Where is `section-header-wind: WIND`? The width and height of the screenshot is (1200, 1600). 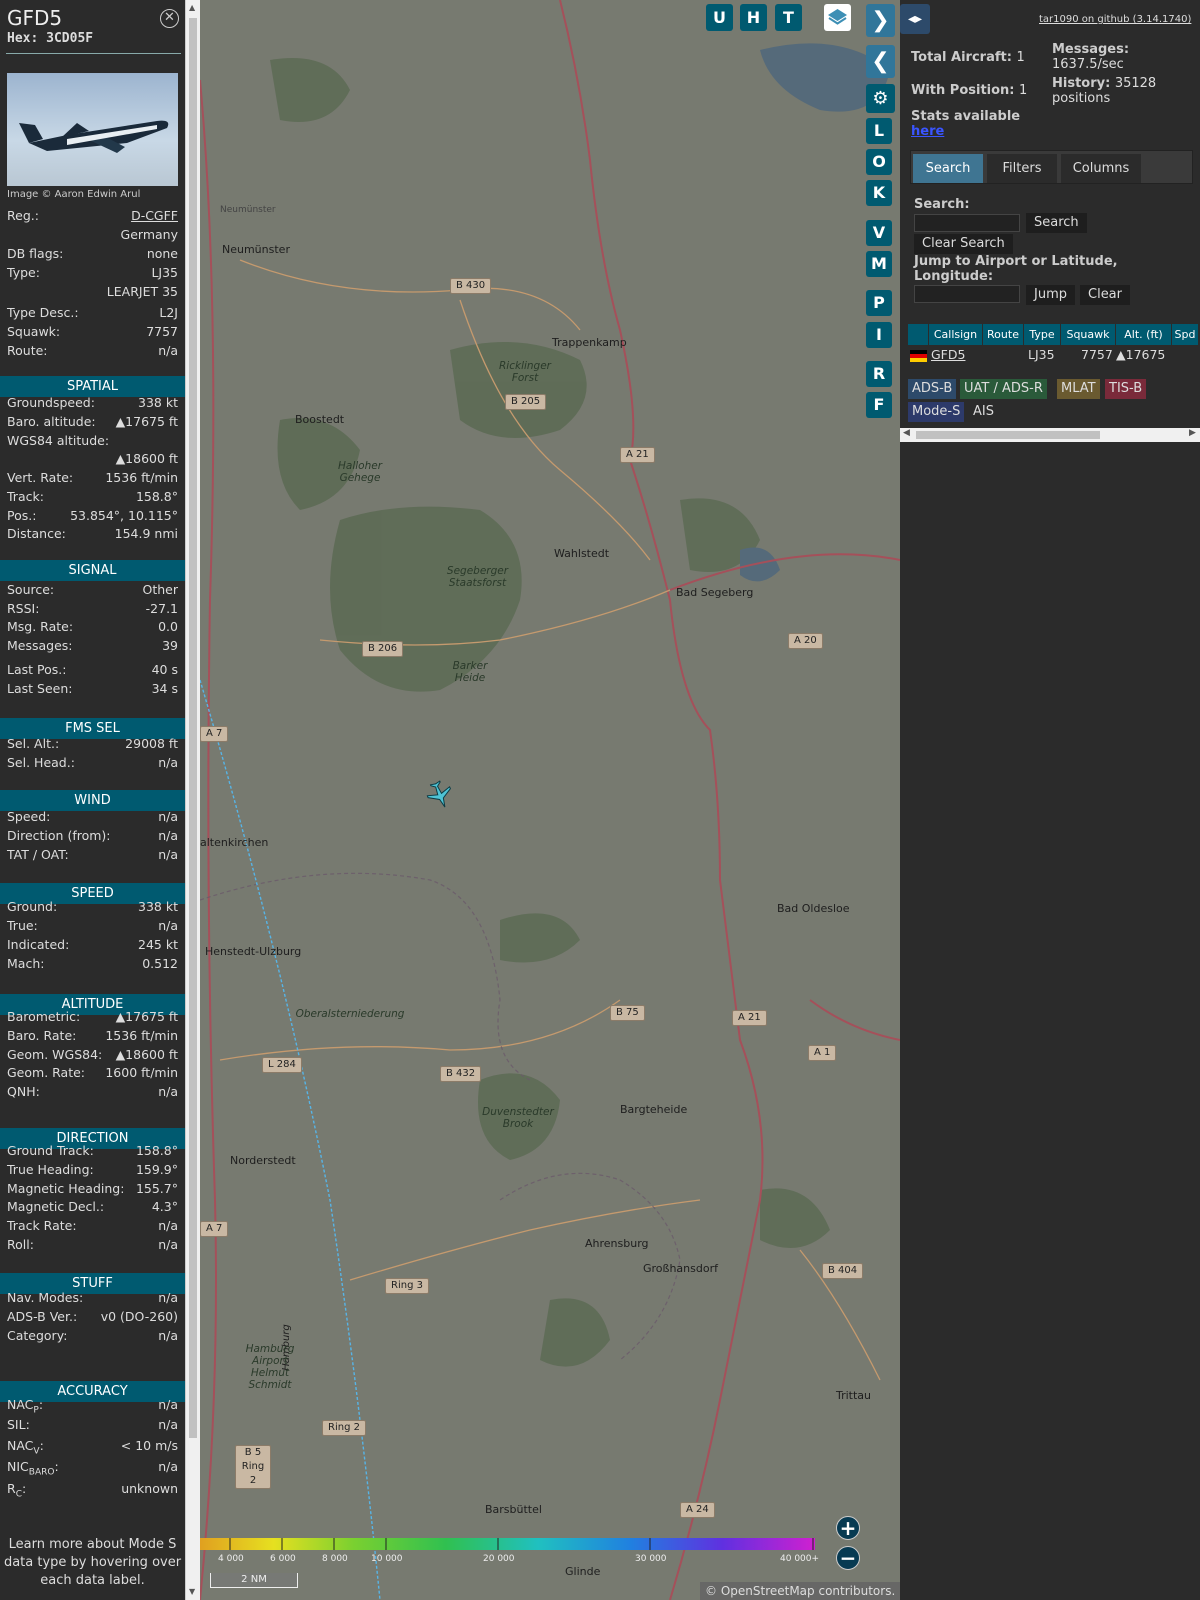 section-header-wind: WIND is located at coordinates (92, 800).